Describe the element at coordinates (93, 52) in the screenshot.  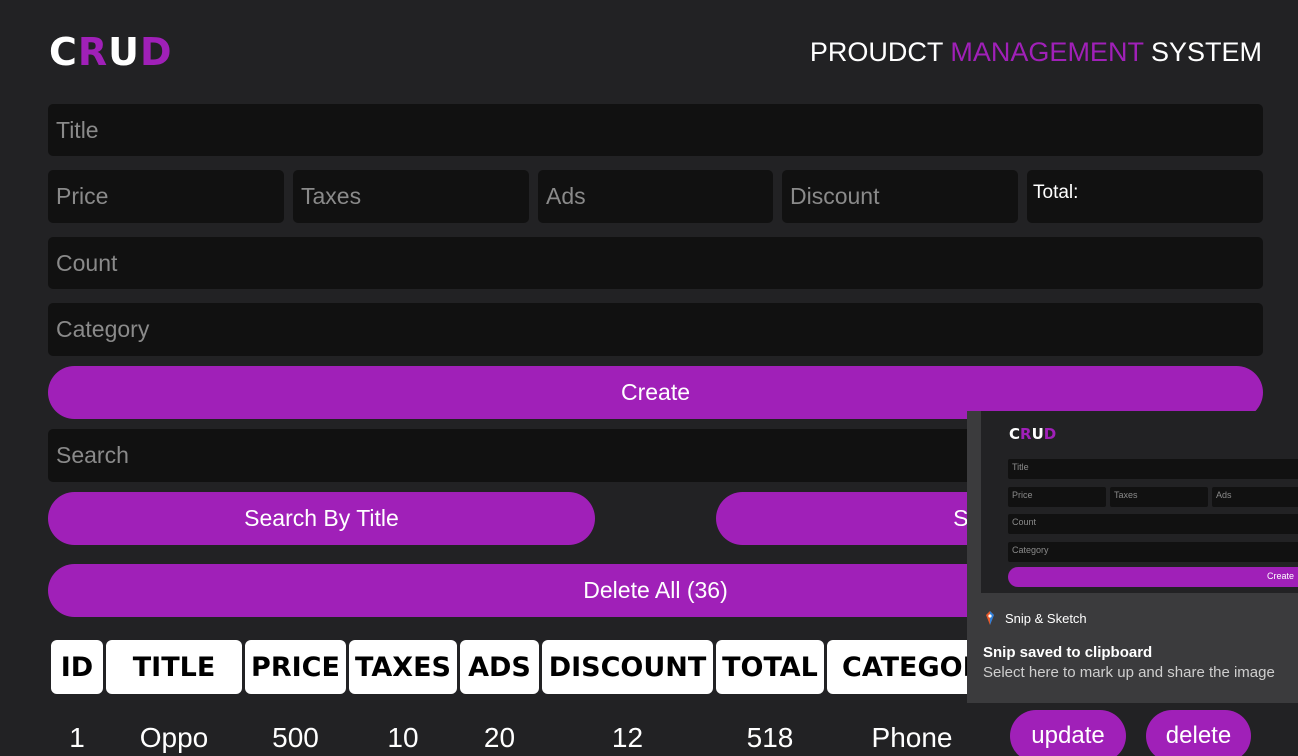
I see `logo-letter-r: R` at that location.